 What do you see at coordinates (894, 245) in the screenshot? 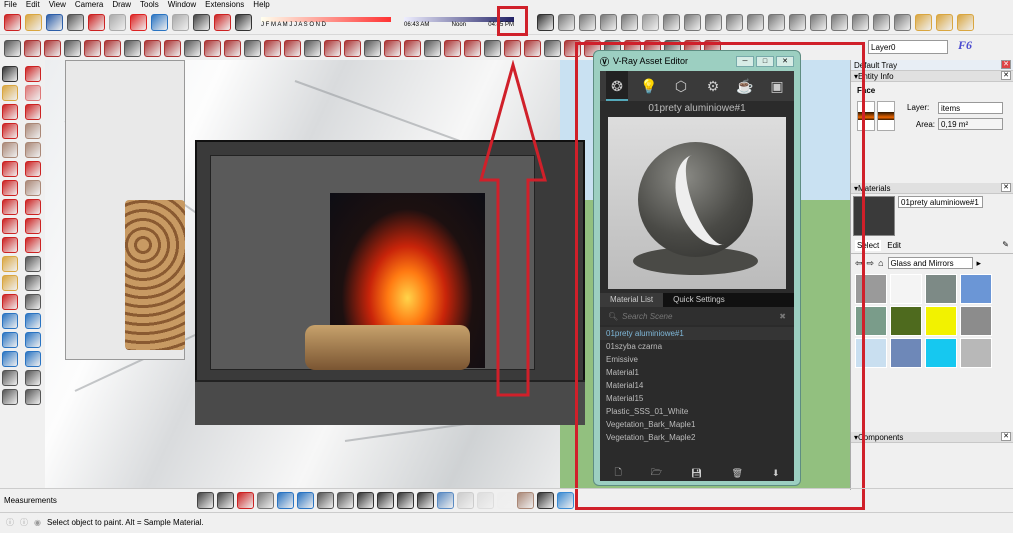
I see `tab-edit: Edit` at bounding box center [894, 245].